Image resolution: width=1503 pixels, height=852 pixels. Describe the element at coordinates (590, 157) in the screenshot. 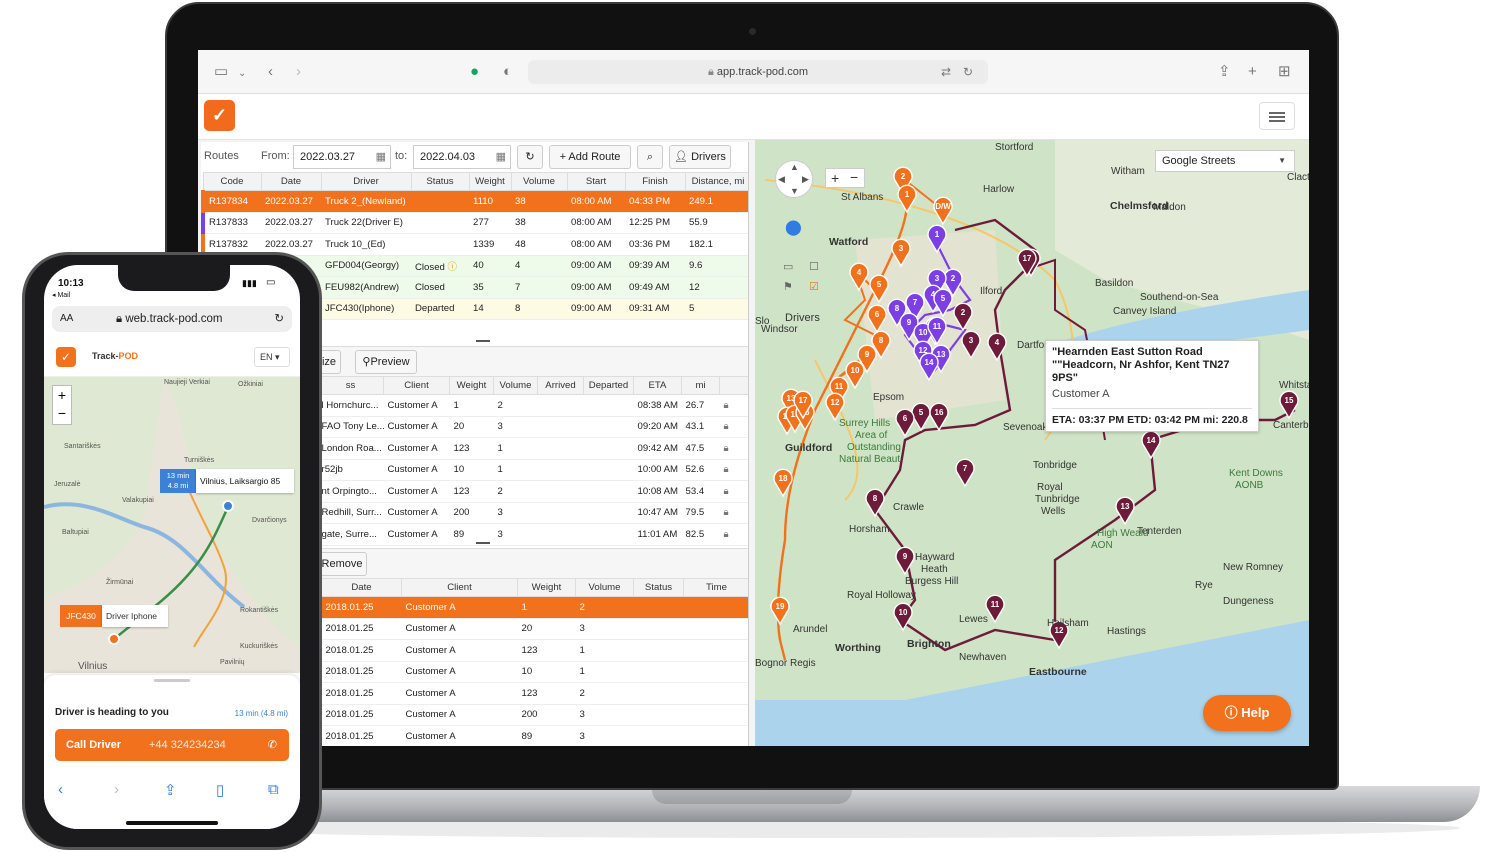

I see `add-route-button: + Add Route` at that location.